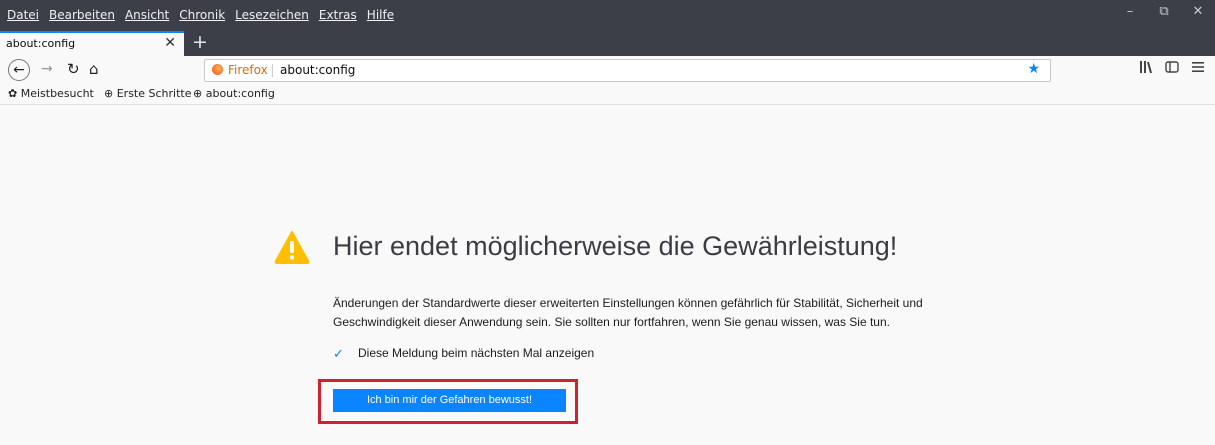 The image size is (1215, 445). What do you see at coordinates (1033, 69) in the screenshot?
I see `bookmark-star-icon: ★` at bounding box center [1033, 69].